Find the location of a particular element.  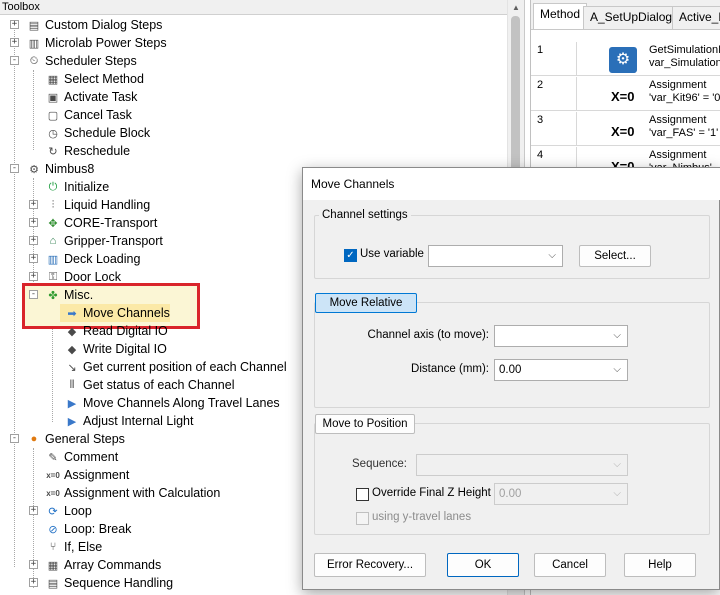

tree-item: ⏲ Scheduler Steps is located at coordinates (81, 61).